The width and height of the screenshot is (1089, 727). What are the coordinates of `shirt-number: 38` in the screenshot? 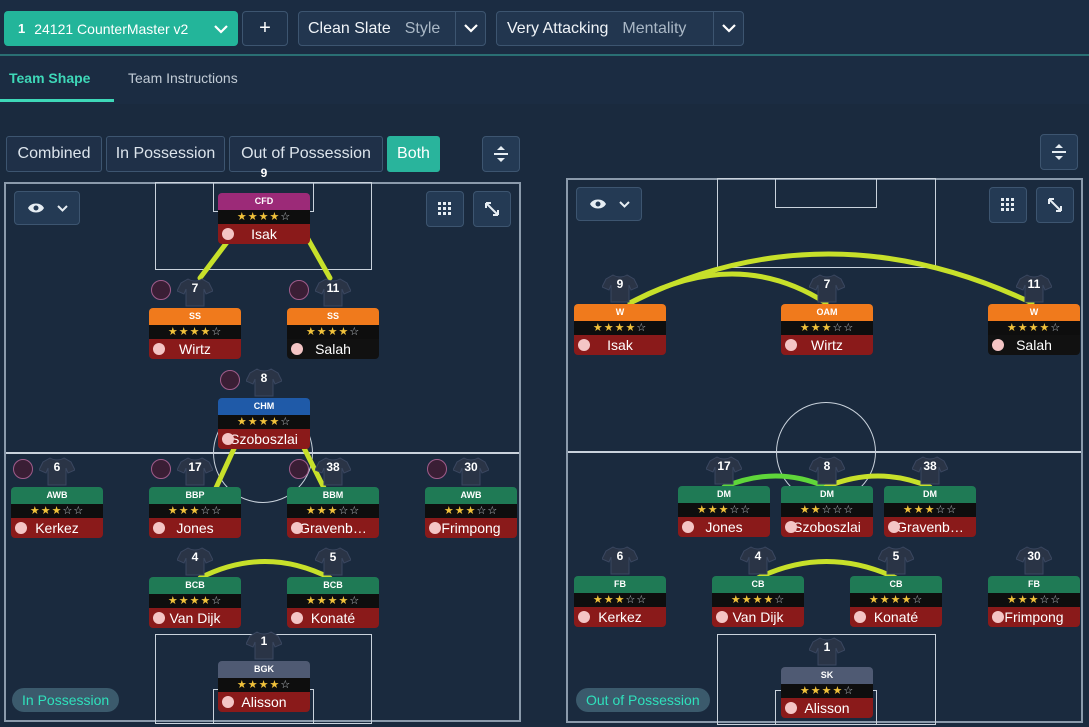 It's located at (333, 467).